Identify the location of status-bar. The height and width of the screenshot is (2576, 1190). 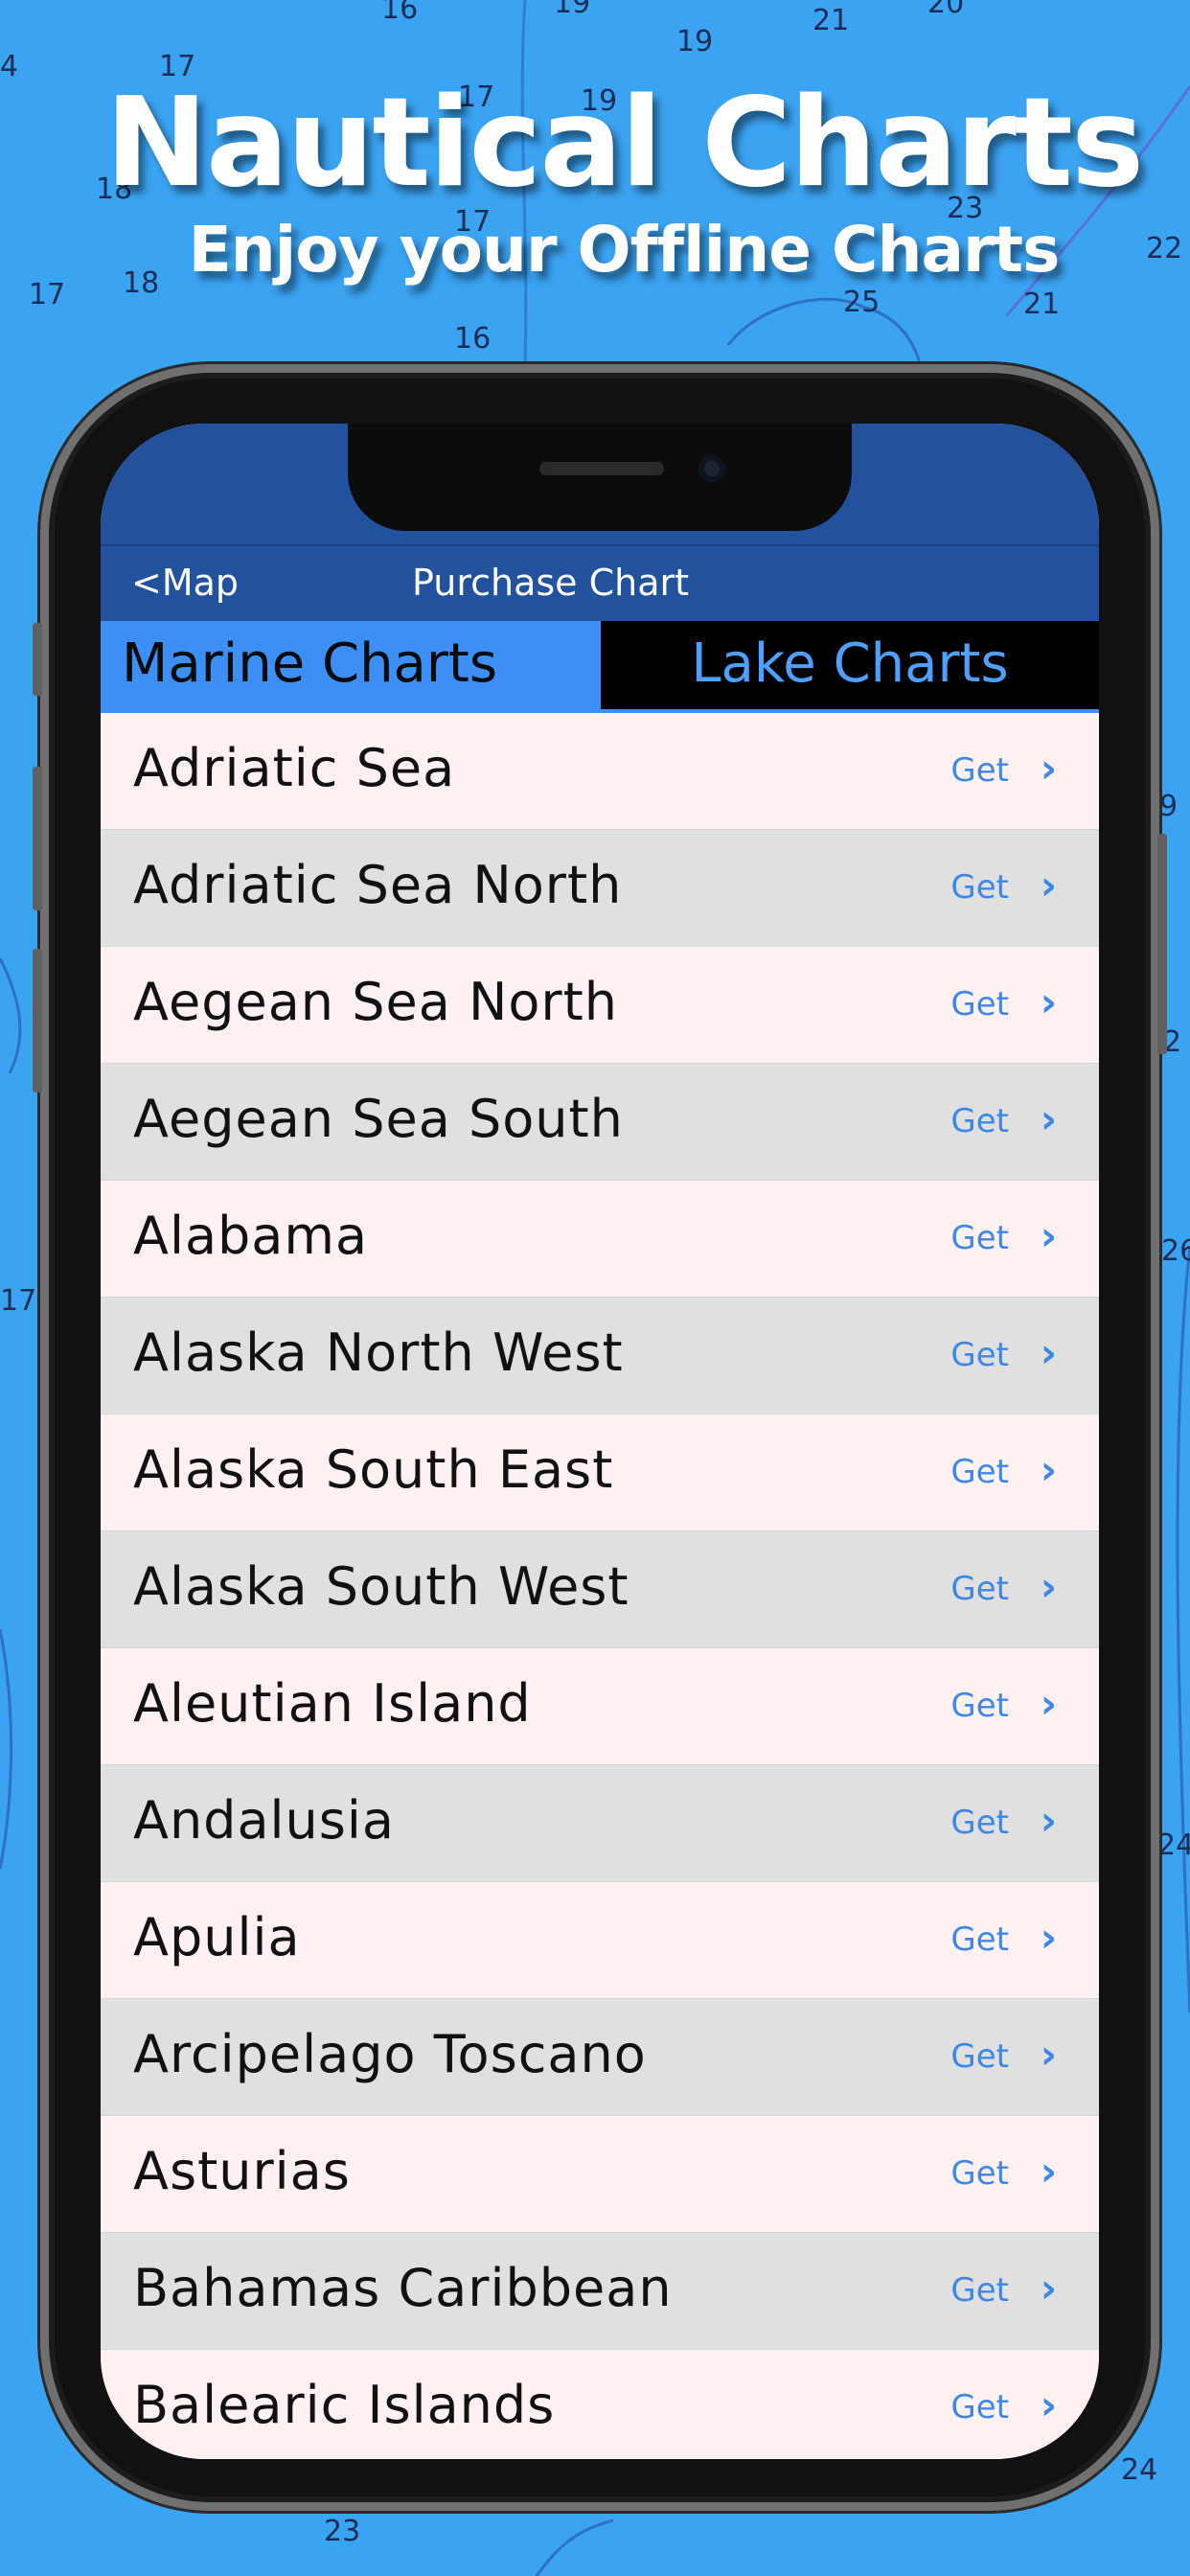
(600, 484).